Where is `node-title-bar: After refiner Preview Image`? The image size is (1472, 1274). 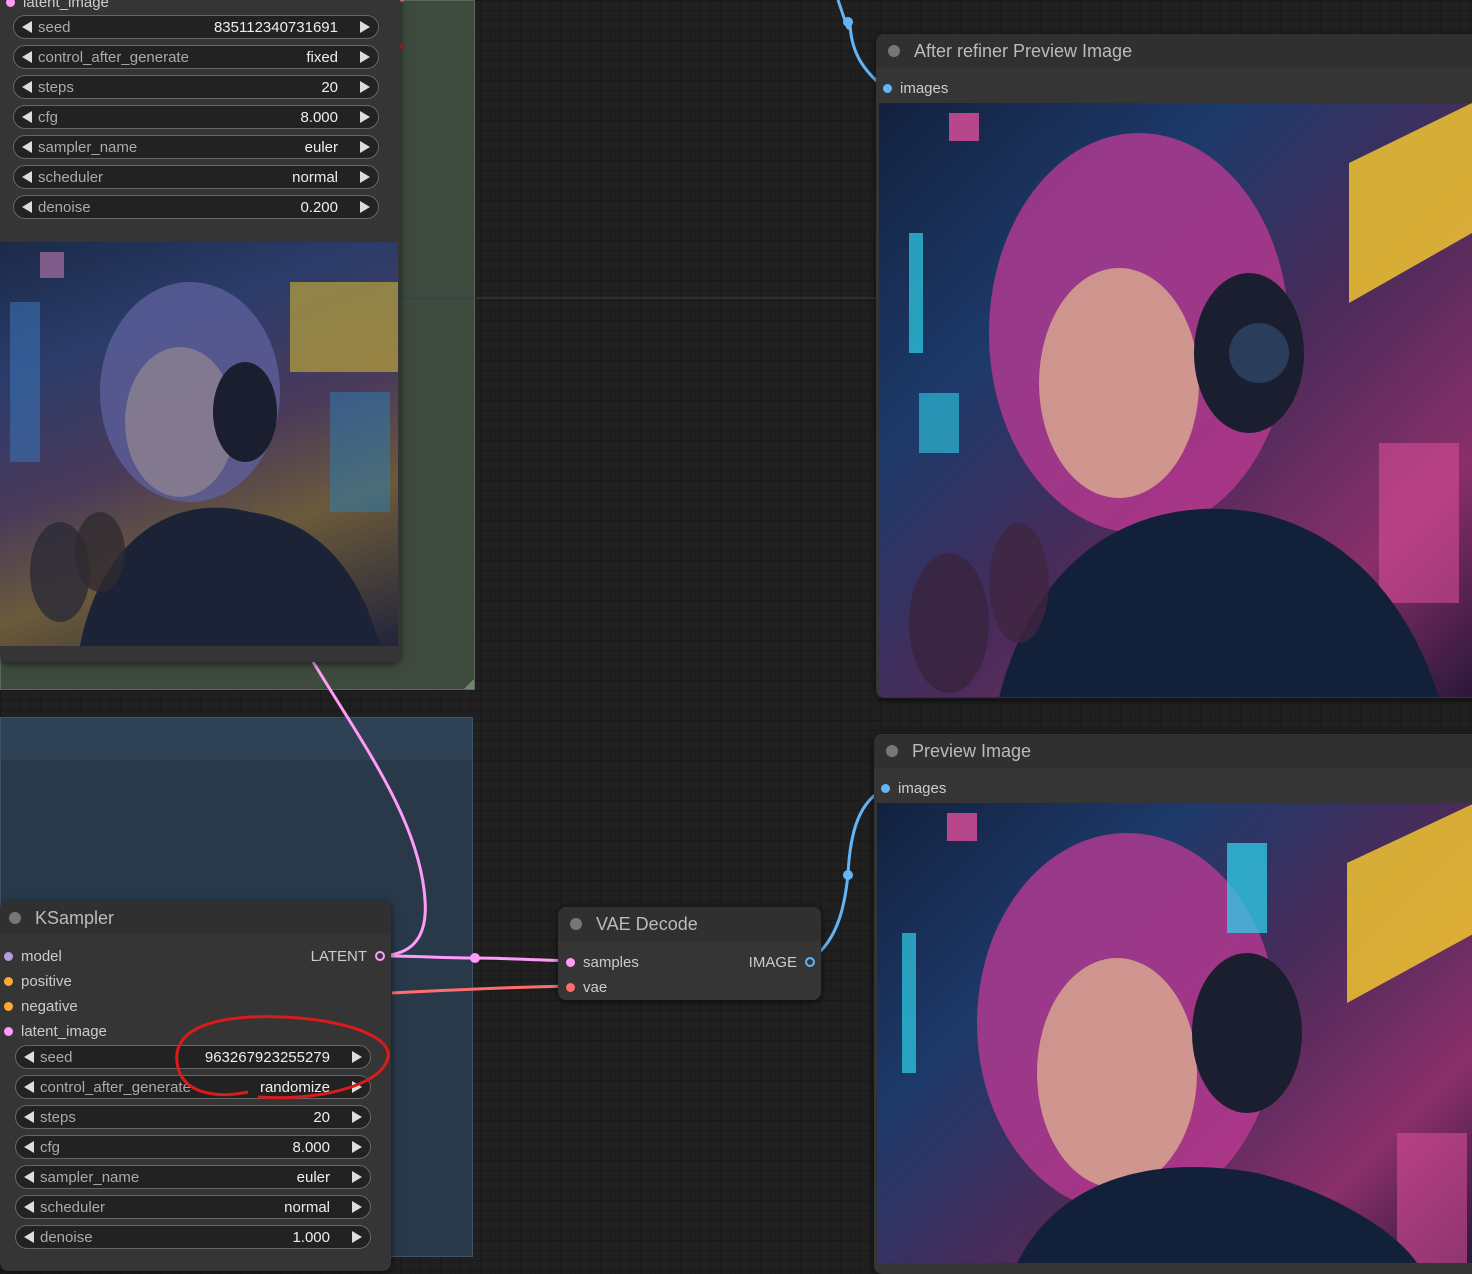 node-title-bar: After refiner Preview Image is located at coordinates (1174, 51).